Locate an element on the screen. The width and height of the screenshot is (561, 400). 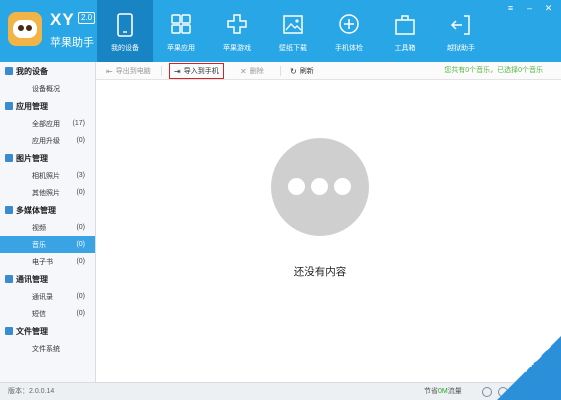
traffic-value: 0M is located at coordinates (443, 391).